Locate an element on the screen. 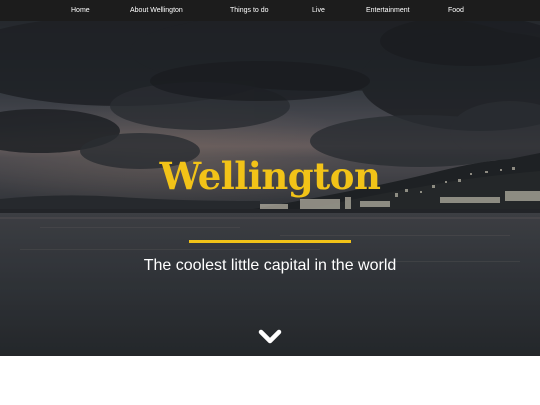  nav-item-about-wellington: About Wellington is located at coordinates (156, 10).